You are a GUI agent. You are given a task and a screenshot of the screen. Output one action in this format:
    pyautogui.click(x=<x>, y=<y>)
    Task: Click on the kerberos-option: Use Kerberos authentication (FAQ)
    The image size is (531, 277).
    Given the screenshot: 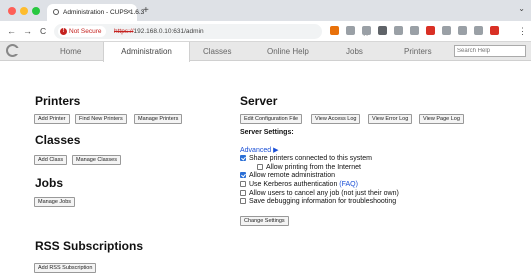 What is the action you would take?
    pyautogui.click(x=299, y=184)
    